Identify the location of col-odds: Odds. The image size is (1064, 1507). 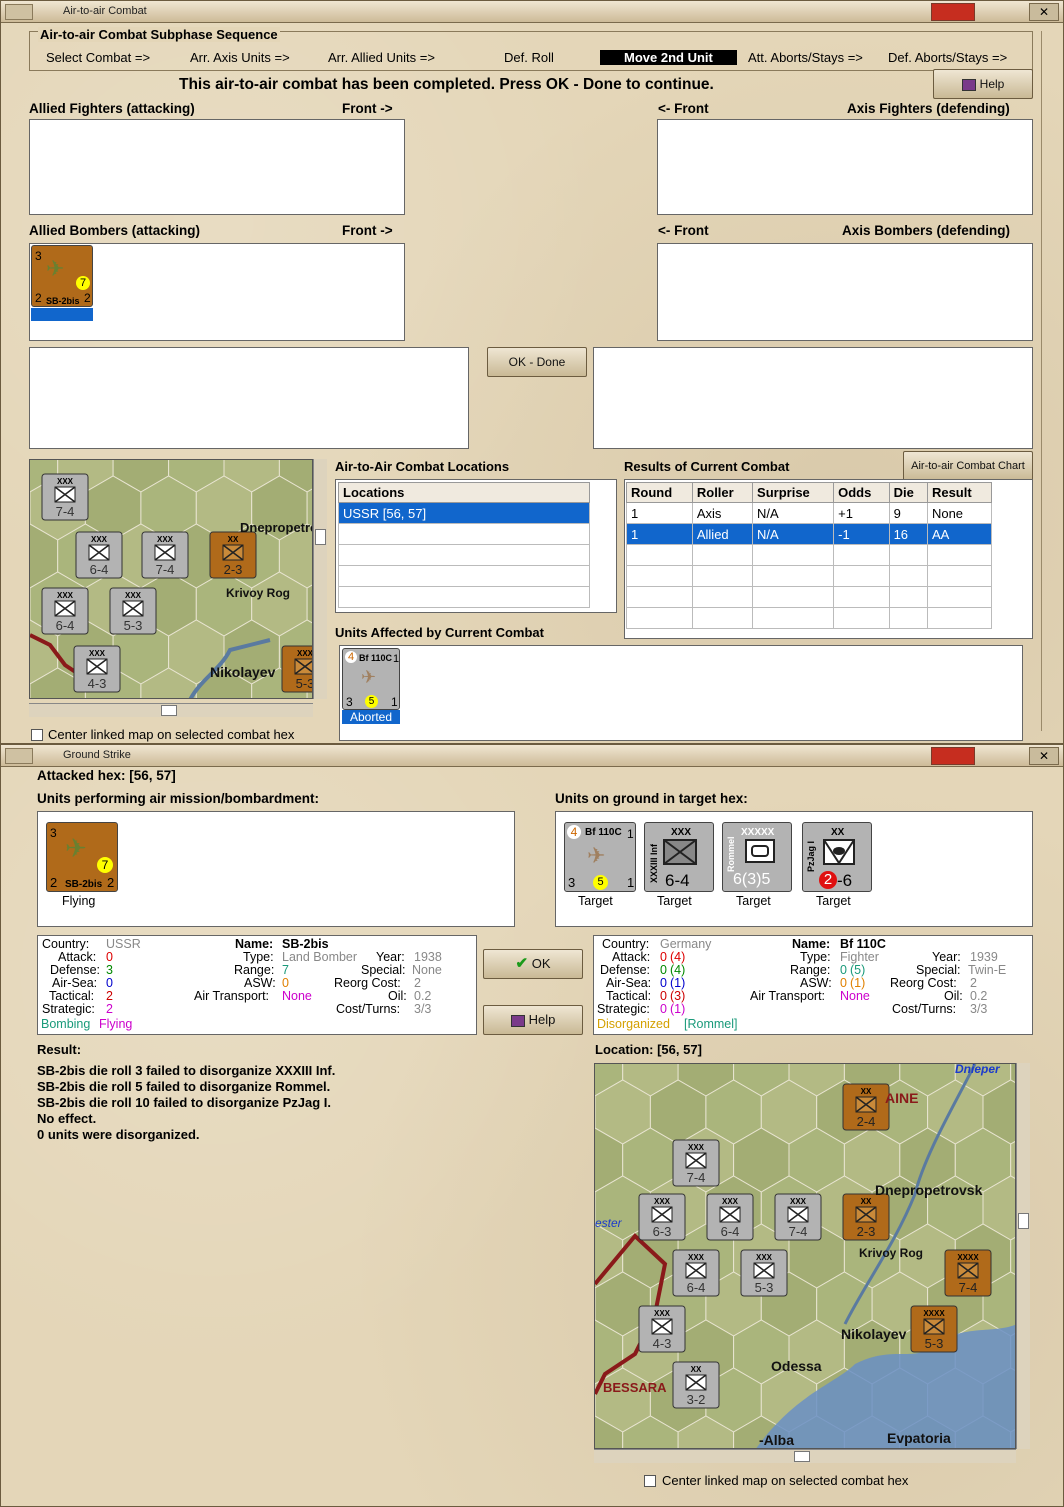
(861, 492).